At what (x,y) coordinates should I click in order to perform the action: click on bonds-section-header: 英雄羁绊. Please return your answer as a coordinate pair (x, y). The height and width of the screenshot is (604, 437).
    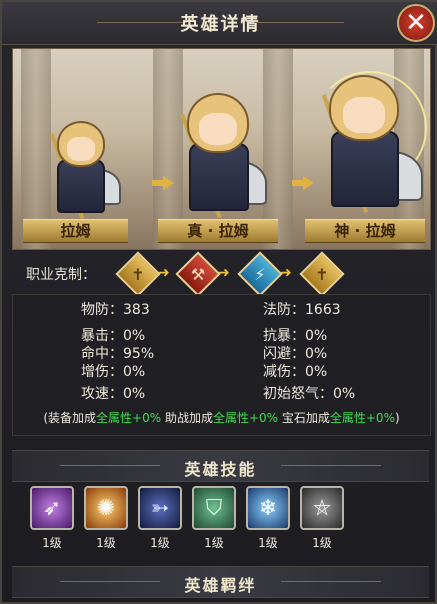
    Looking at the image, I should click on (220, 582).